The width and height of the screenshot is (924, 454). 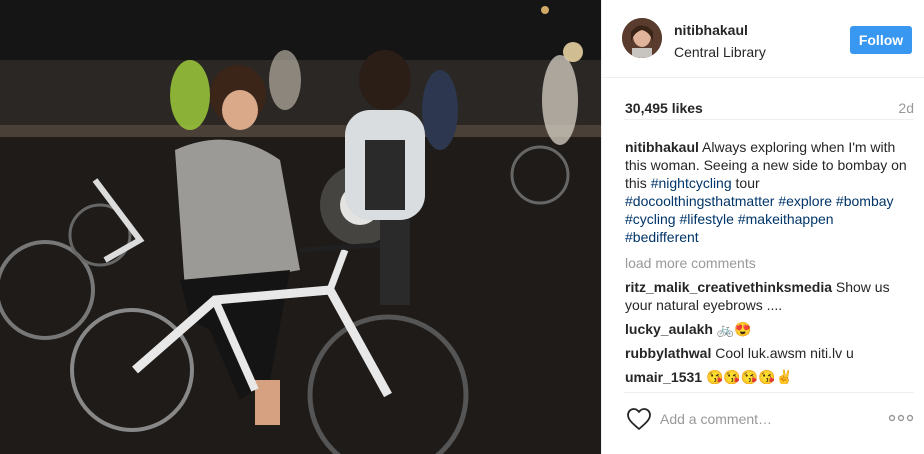 I want to click on hashtag-docoolthingsthatmatter: #docoolthingsthatmatter, so click(x=699, y=201).